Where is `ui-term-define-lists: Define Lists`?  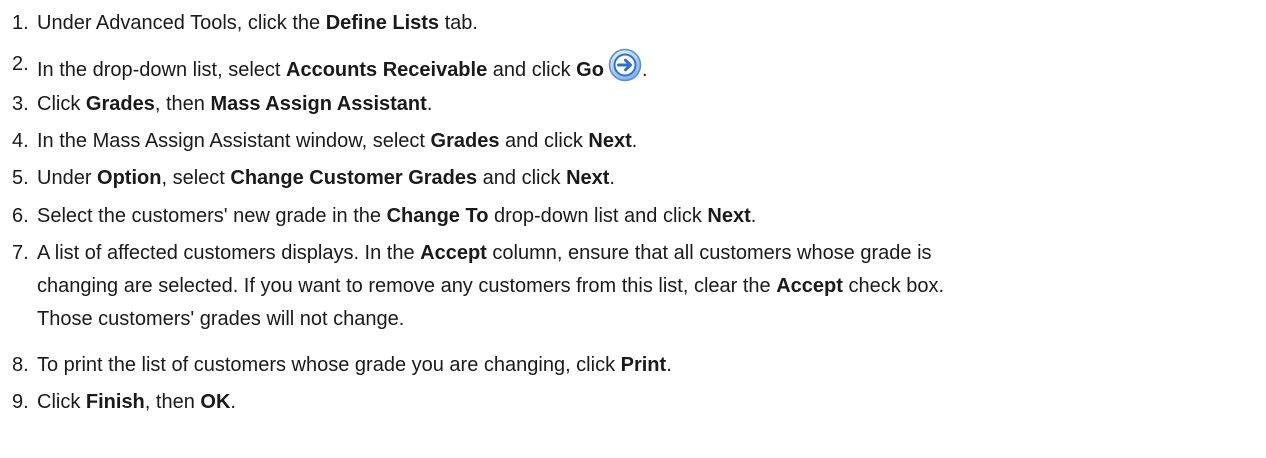 ui-term-define-lists: Define Lists is located at coordinates (382, 23).